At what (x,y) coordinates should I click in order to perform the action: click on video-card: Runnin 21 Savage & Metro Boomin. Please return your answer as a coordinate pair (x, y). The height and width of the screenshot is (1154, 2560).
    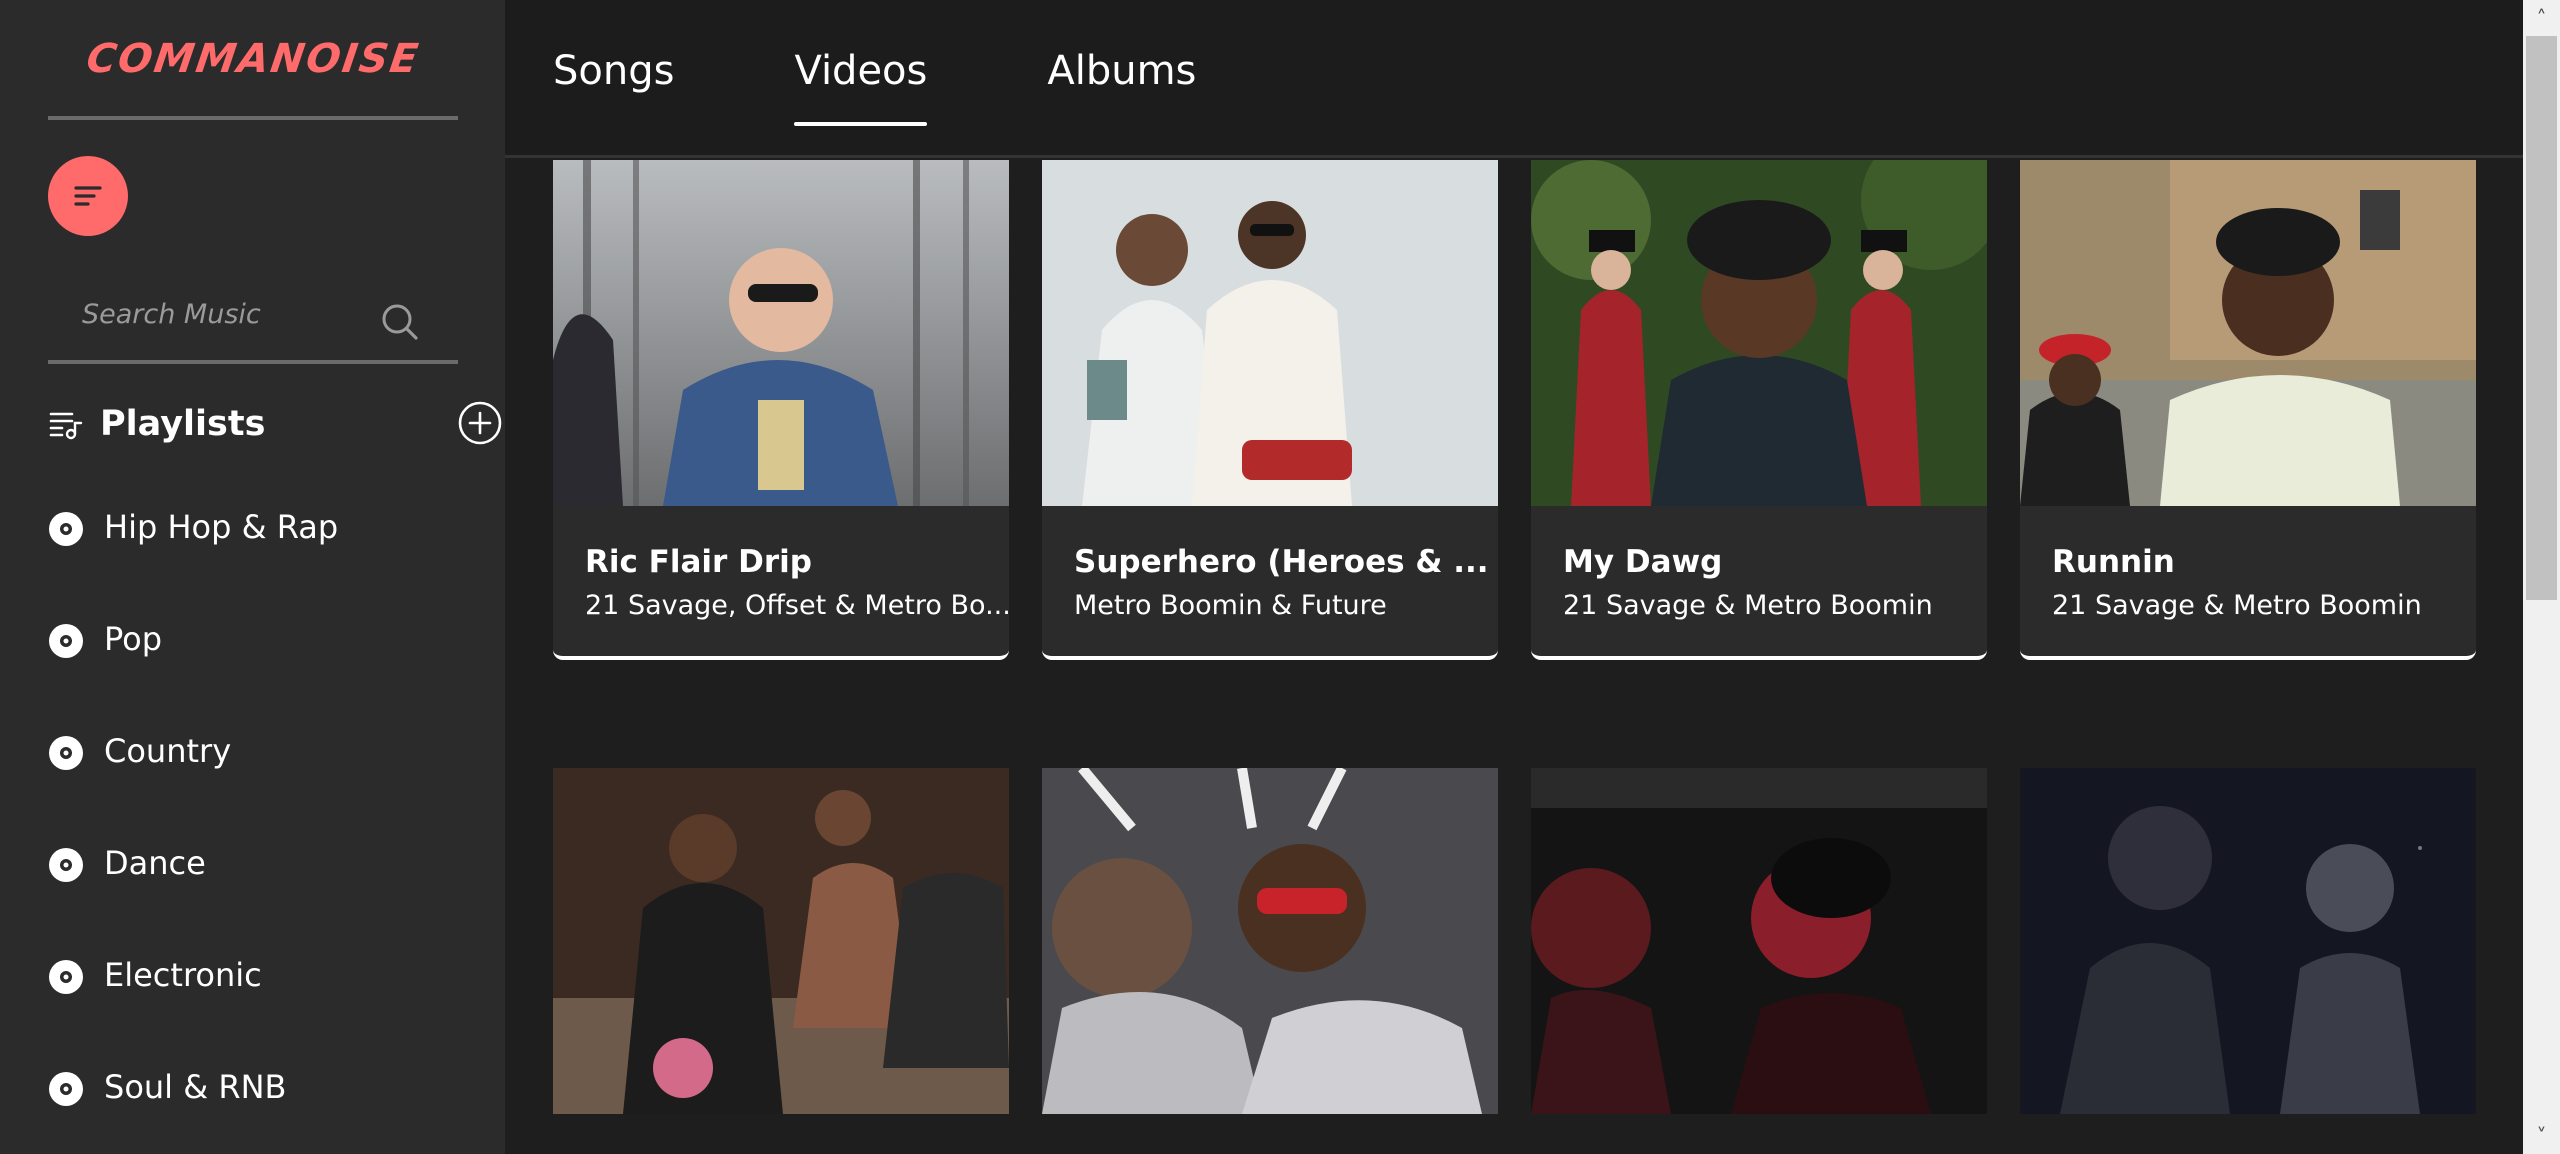
    Looking at the image, I should click on (2248, 410).